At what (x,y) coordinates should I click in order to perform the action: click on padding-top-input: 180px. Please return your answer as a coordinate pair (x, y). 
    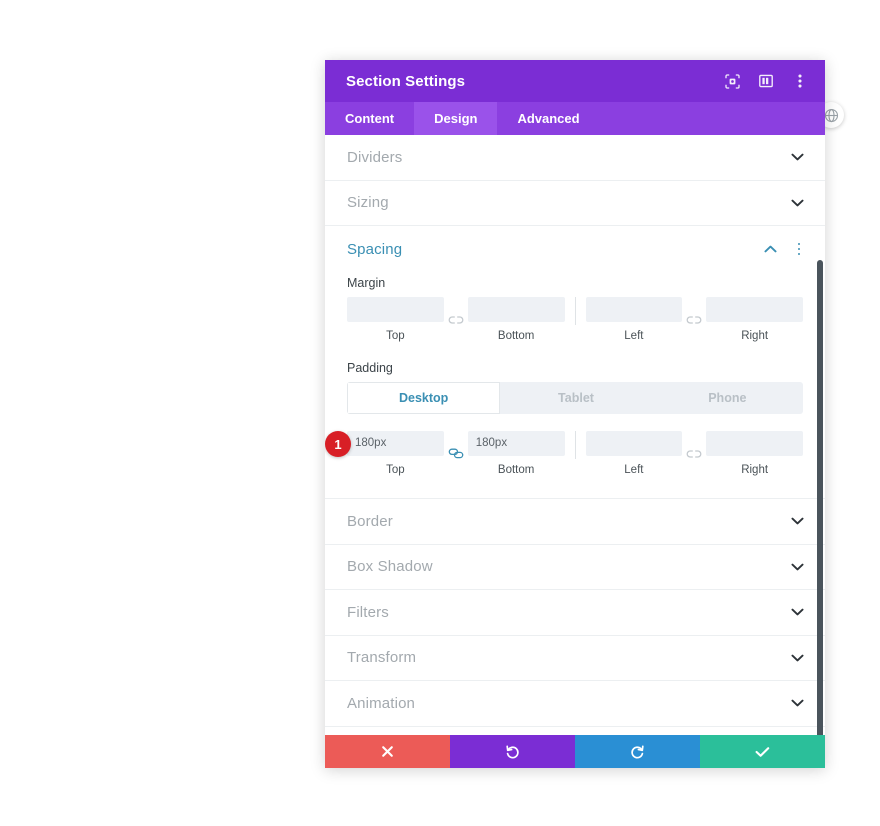
    Looking at the image, I should click on (395, 443).